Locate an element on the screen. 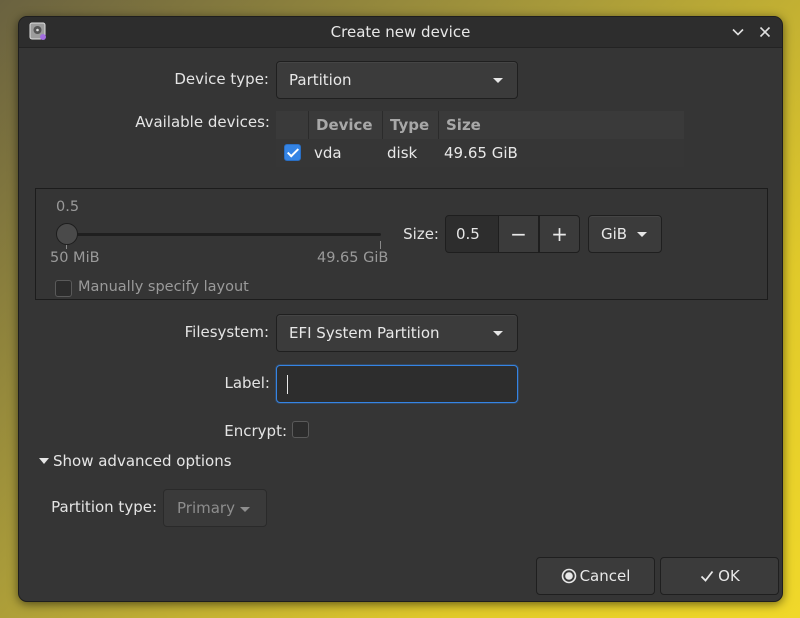 This screenshot has width=800, height=618. titlebar: Create new device is located at coordinates (400, 32).